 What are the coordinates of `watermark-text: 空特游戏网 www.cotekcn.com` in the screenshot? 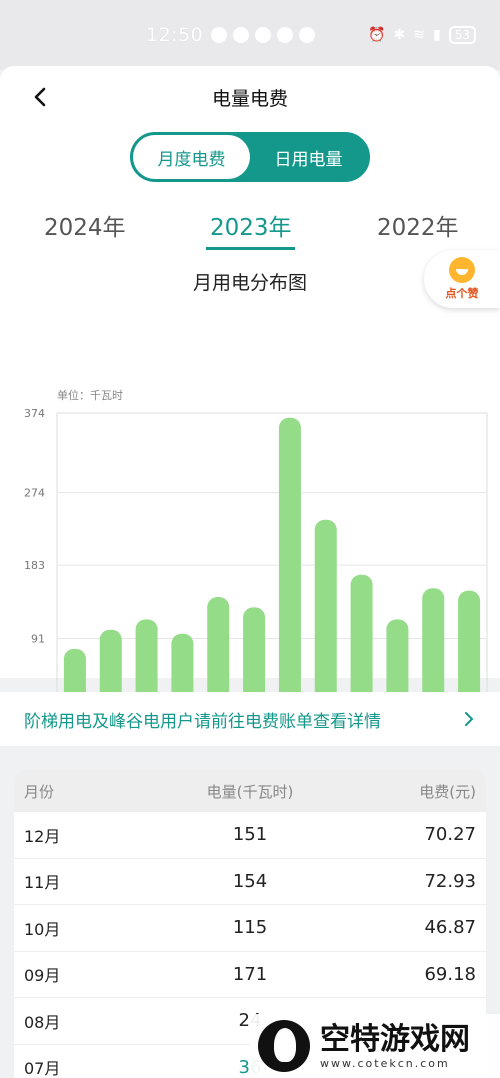 It's located at (395, 1045).